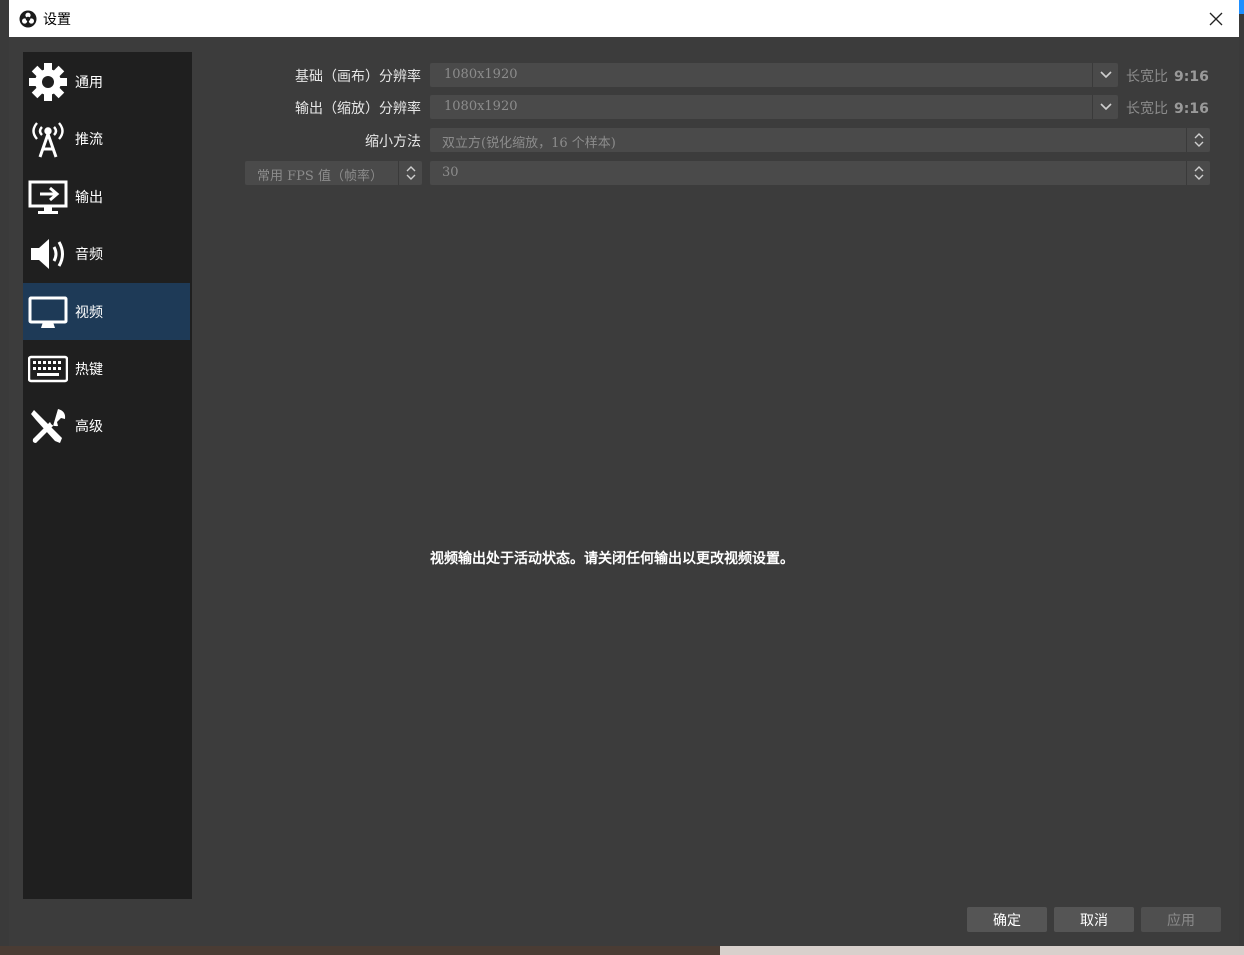 This screenshot has height=955, width=1244. Describe the element at coordinates (89, 139) in the screenshot. I see `sidebar-item-label: 推流` at that location.